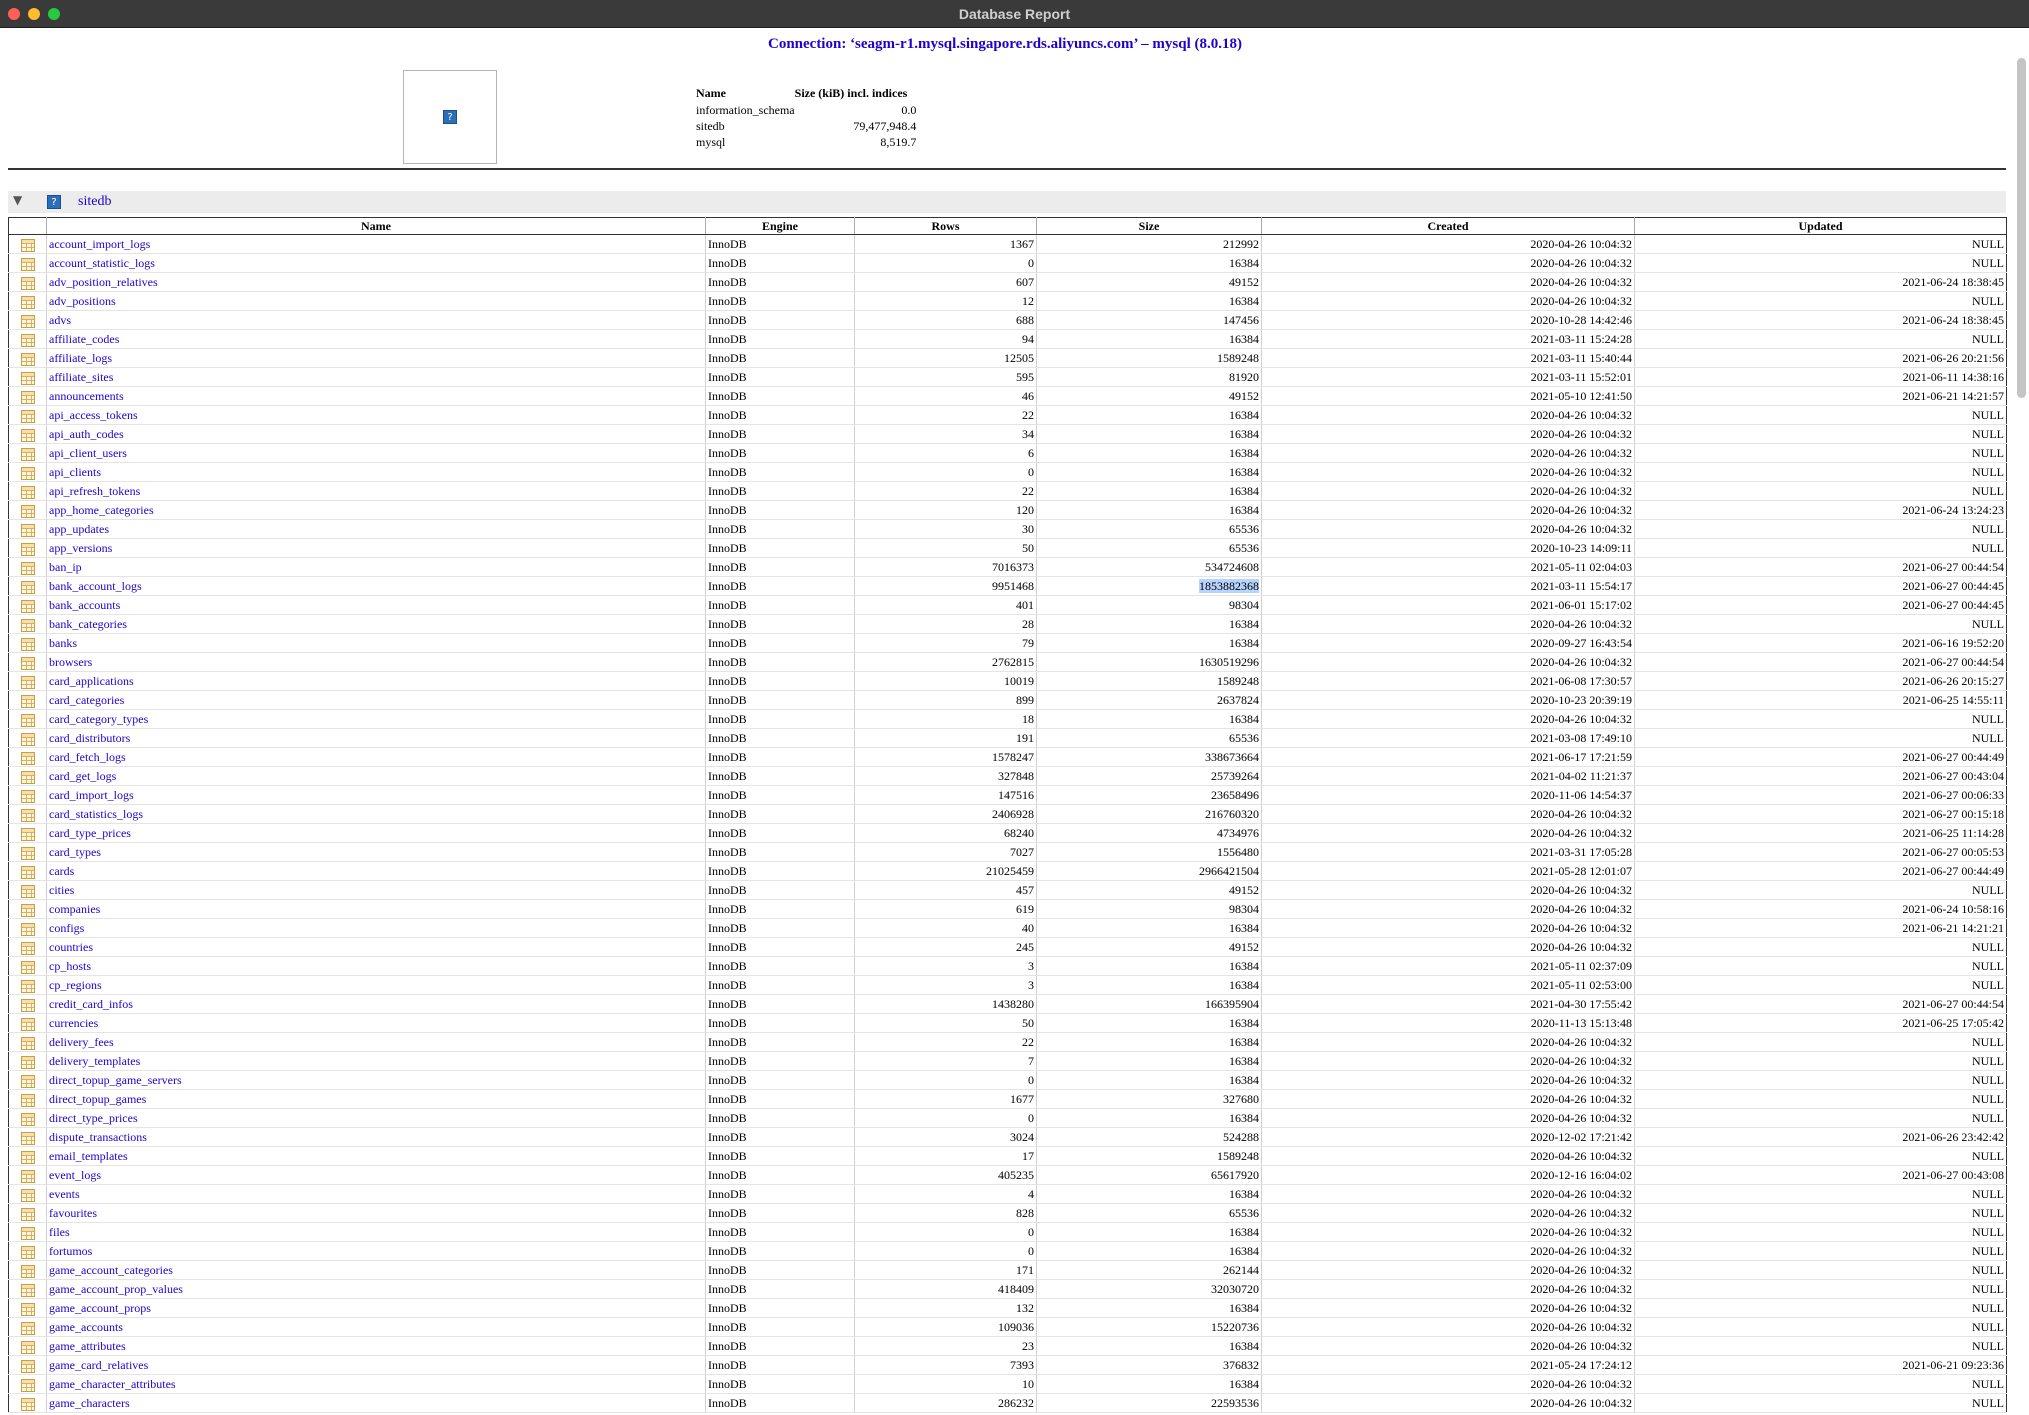 The height and width of the screenshot is (1415, 2029). What do you see at coordinates (376, 738) in the screenshot?
I see `table-name-link: card_distributors` at bounding box center [376, 738].